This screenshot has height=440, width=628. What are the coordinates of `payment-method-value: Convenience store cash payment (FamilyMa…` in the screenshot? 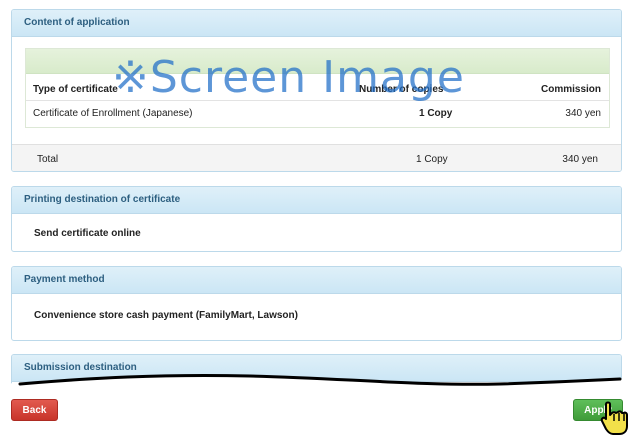 It's located at (166, 315).